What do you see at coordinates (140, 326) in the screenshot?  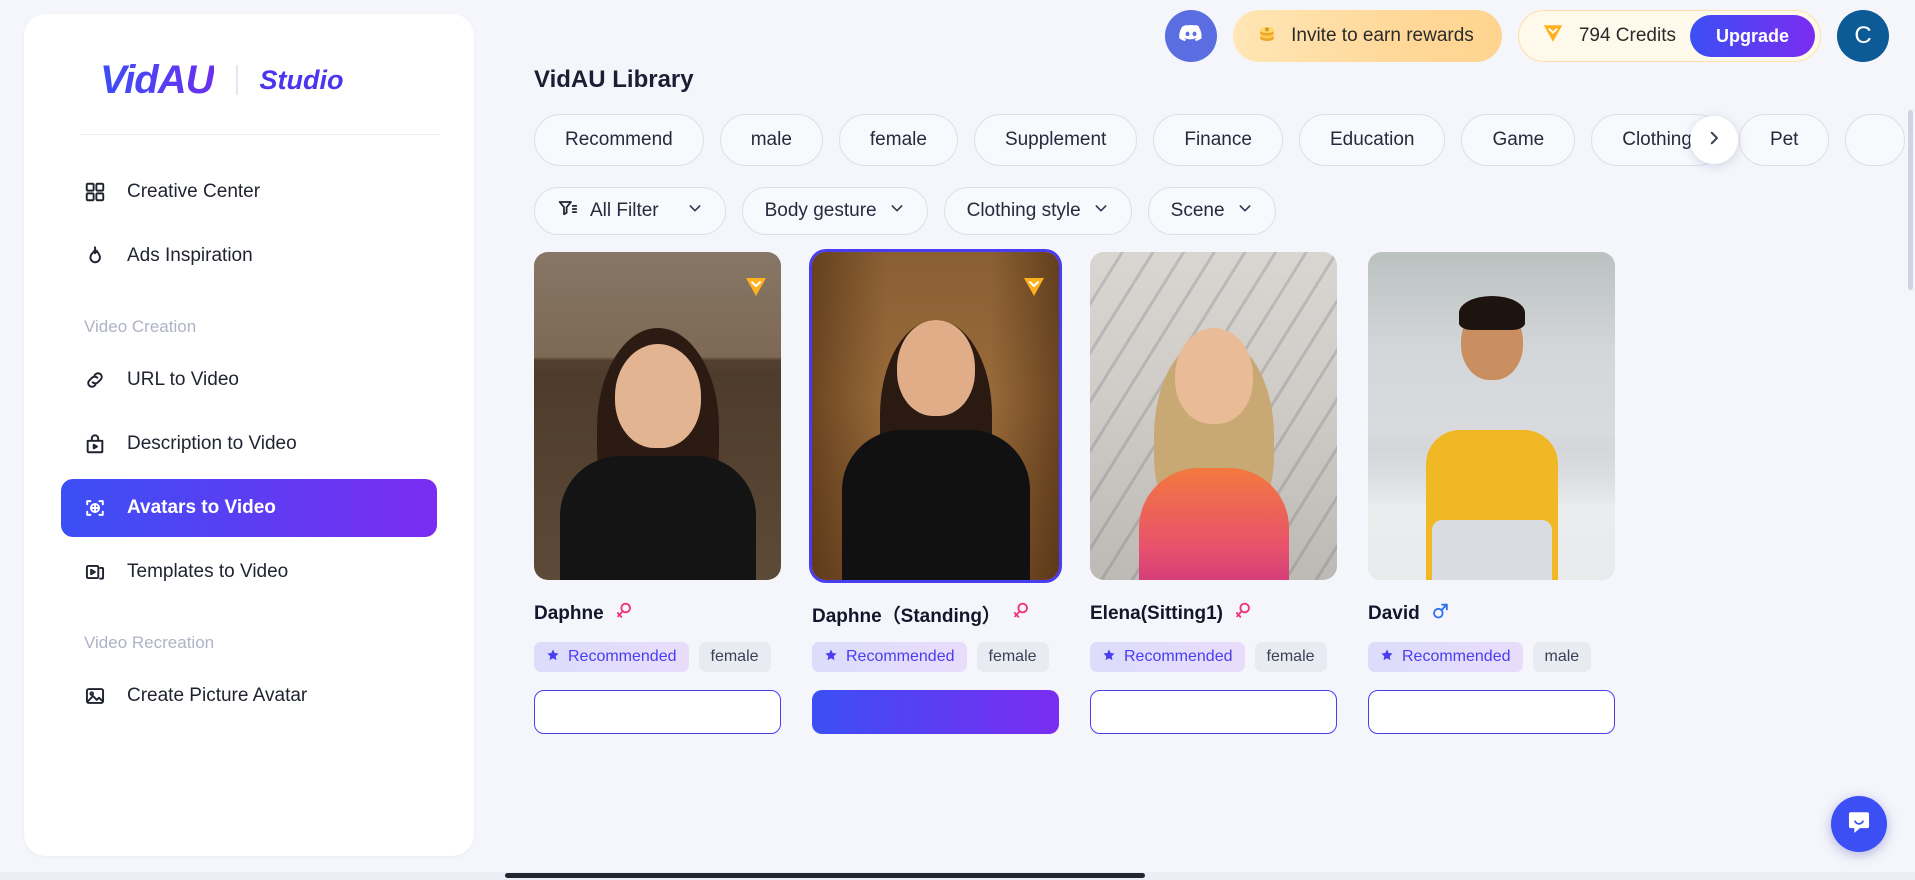 I see `sidebar-group-video-creation: Video Creation` at bounding box center [140, 326].